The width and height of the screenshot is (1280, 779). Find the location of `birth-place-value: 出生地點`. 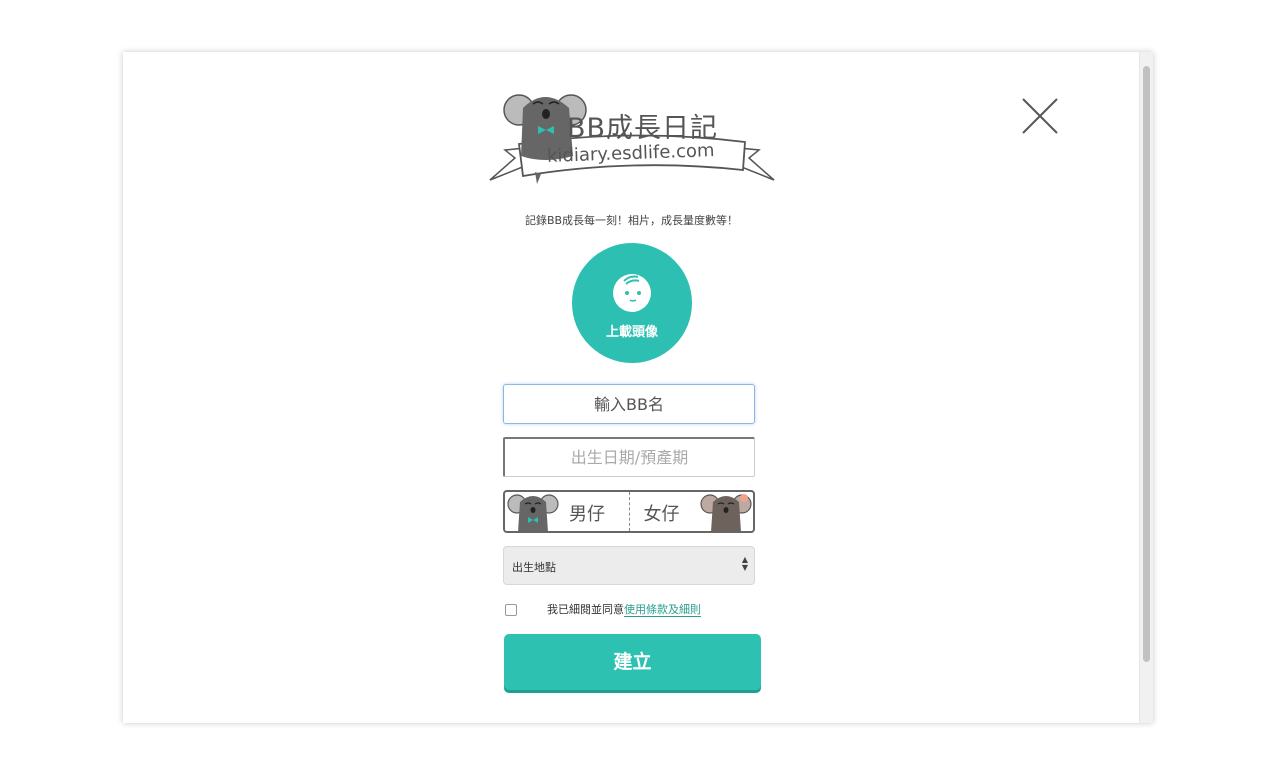

birth-place-value: 出生地點 is located at coordinates (534, 567).